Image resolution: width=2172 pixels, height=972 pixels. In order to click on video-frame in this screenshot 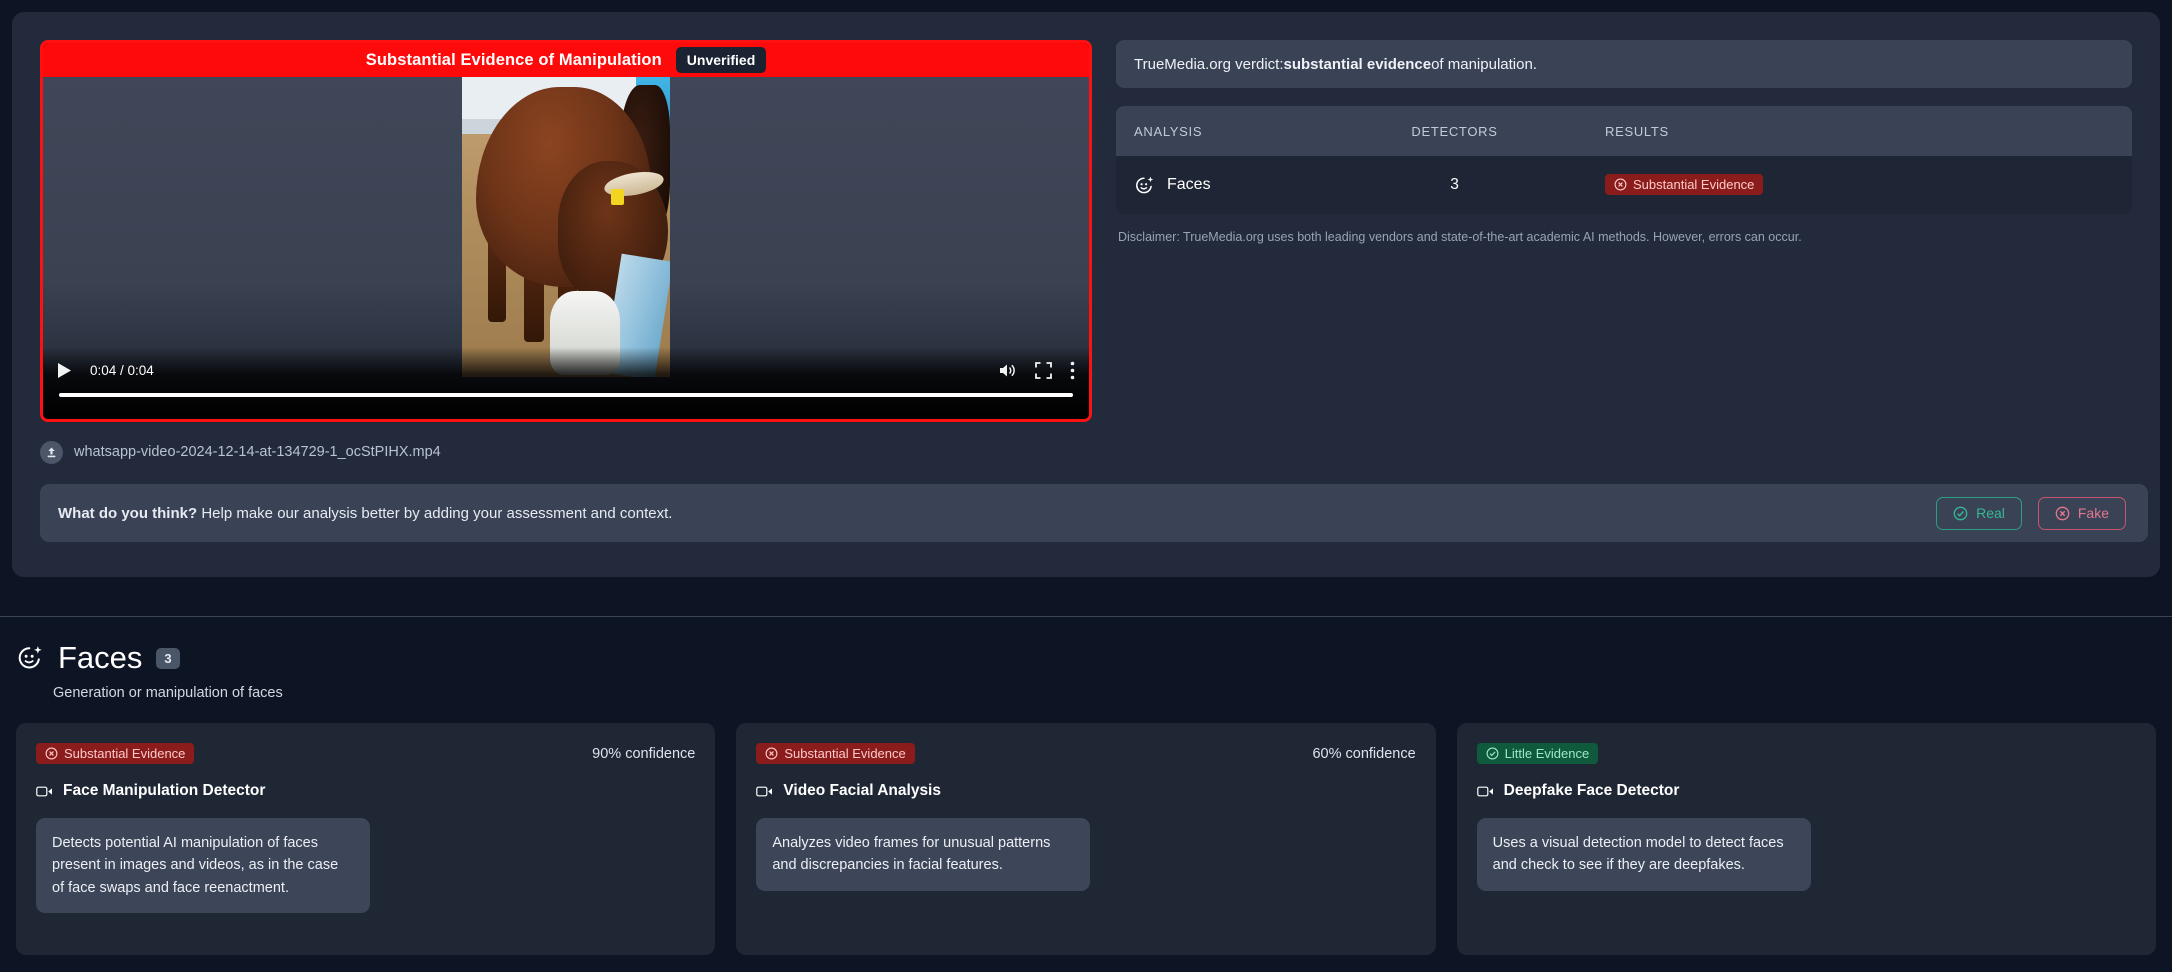, I will do `click(566, 227)`.